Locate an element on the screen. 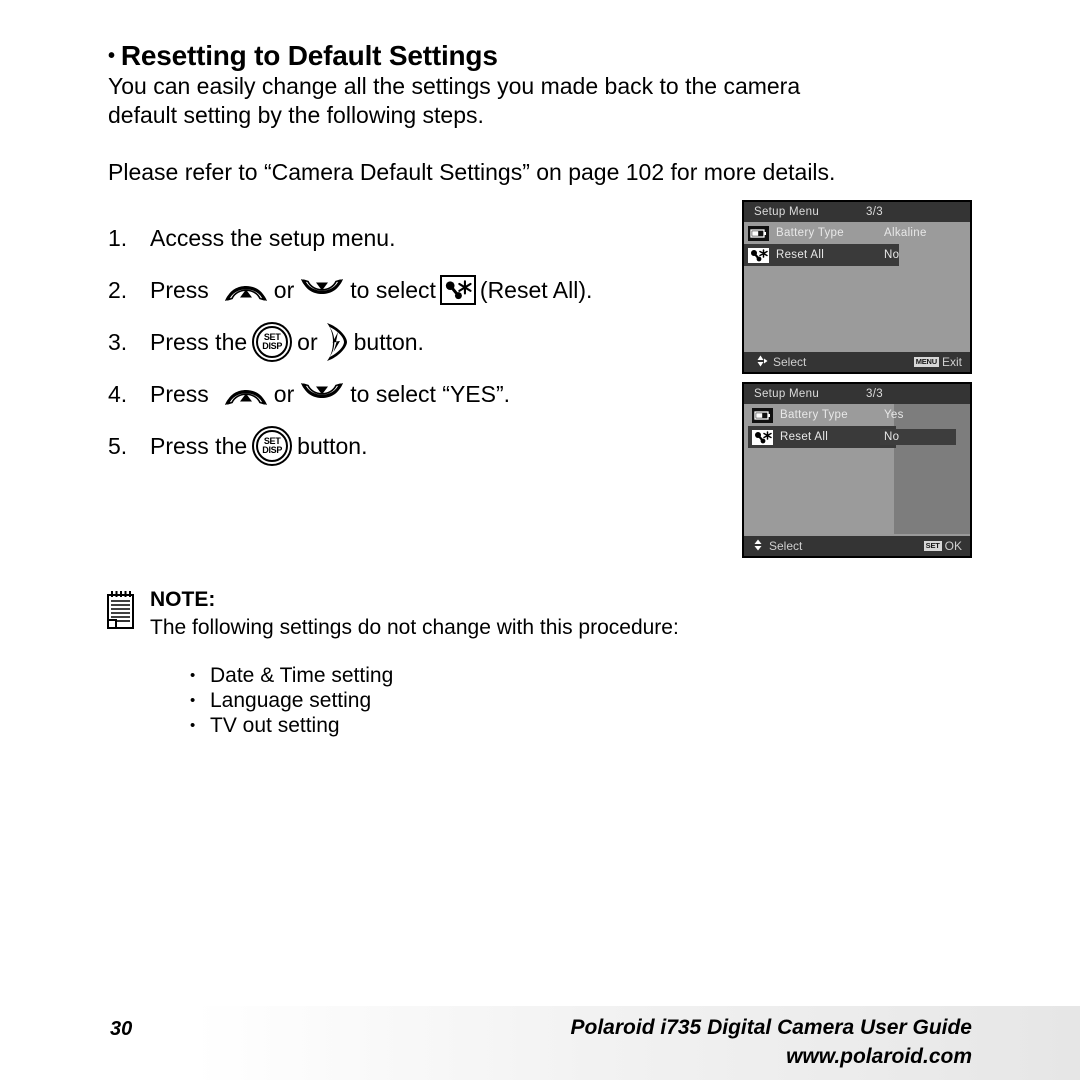  lcd1-row-reset-all: Reset All No is located at coordinates (857, 255).